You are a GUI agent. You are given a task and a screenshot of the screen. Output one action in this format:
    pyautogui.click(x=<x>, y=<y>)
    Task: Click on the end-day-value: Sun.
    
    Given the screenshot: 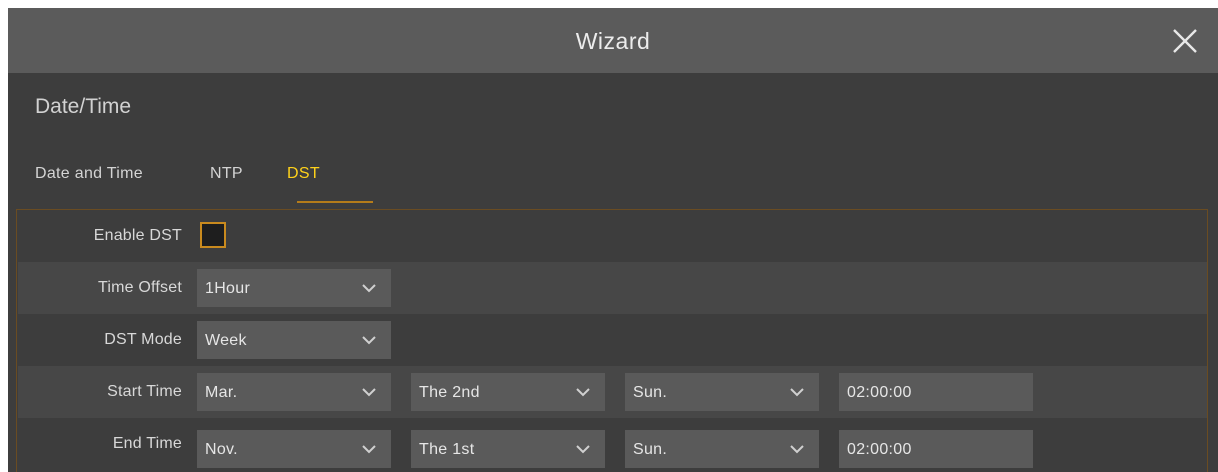 What is the action you would take?
    pyautogui.click(x=650, y=449)
    